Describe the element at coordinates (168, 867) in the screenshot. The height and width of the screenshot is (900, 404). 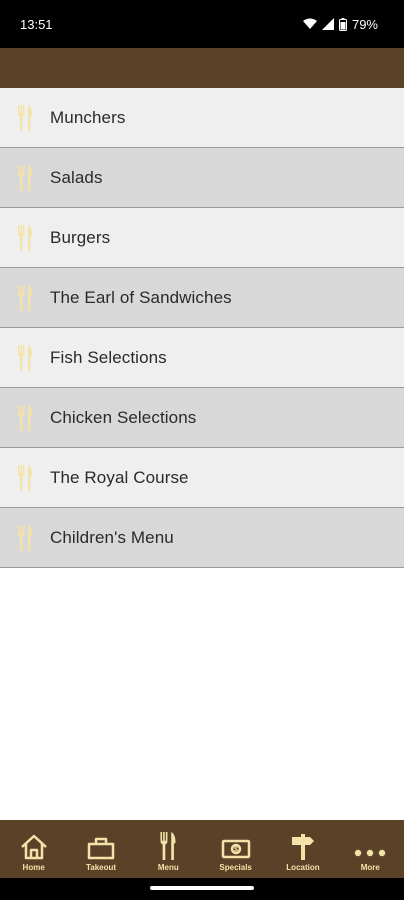
I see `tab-label: Menu` at that location.